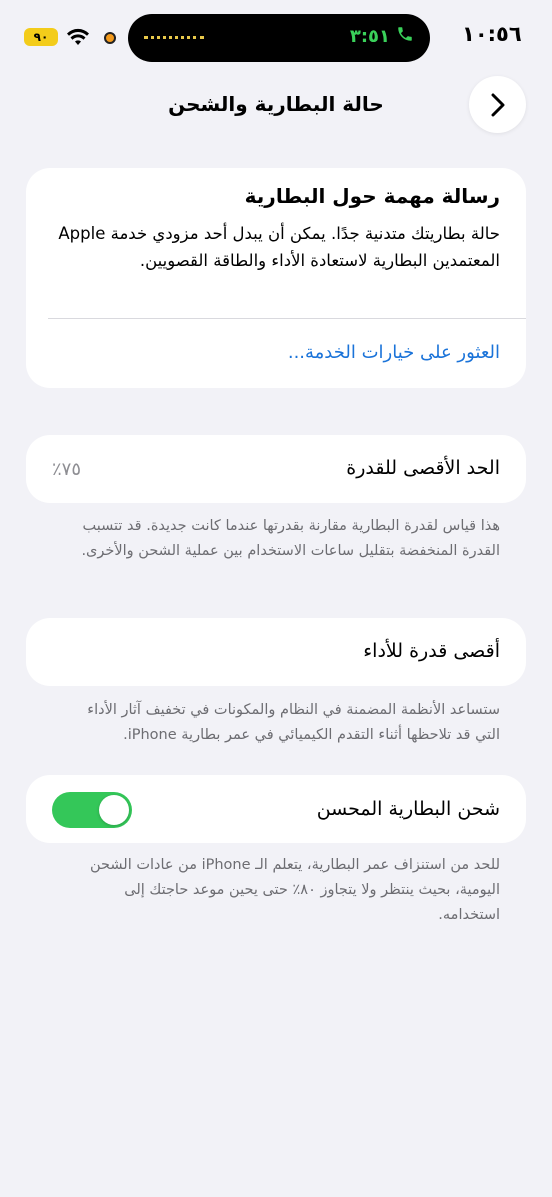 Image resolution: width=552 pixels, height=1197 pixels. Describe the element at coordinates (369, 36) in the screenshot. I see `call-timer: ٣:٥١` at that location.